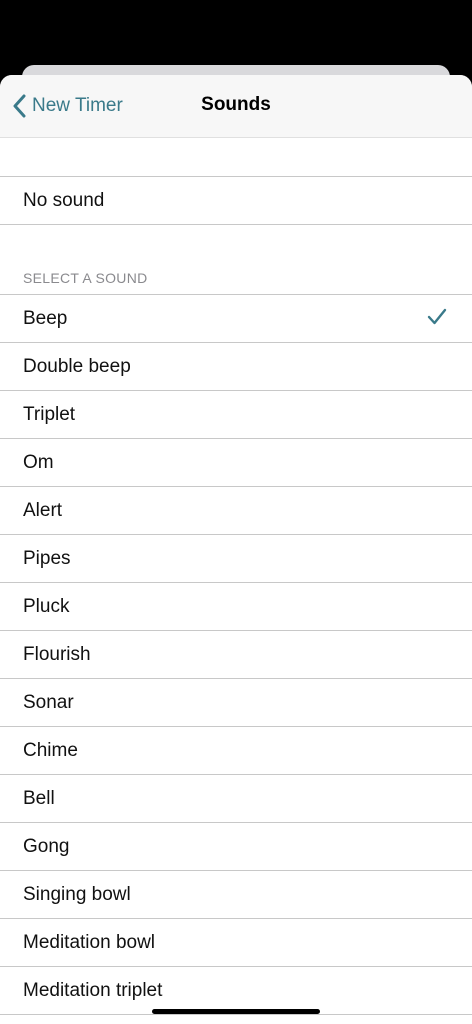 This screenshot has height=1024, width=472. Describe the element at coordinates (38, 462) in the screenshot. I see `sound-option-label: Om` at that location.